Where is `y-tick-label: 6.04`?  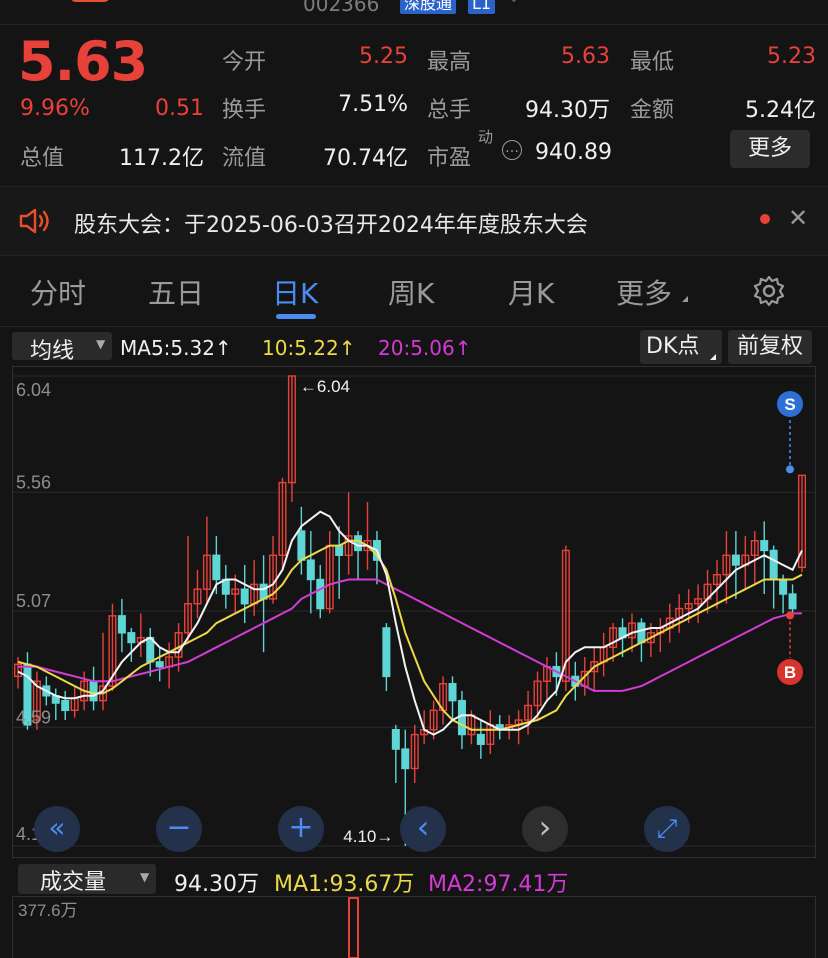
y-tick-label: 6.04 is located at coordinates (33, 390).